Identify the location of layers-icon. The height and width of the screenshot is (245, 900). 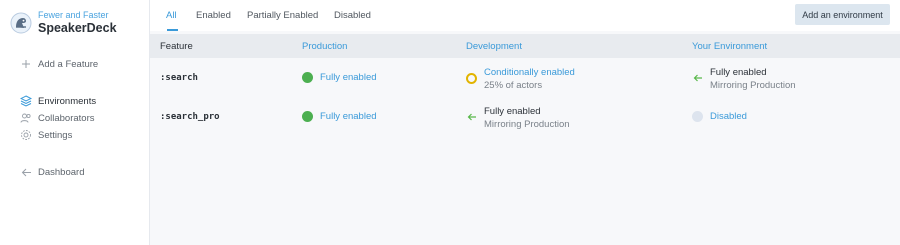
(26, 101).